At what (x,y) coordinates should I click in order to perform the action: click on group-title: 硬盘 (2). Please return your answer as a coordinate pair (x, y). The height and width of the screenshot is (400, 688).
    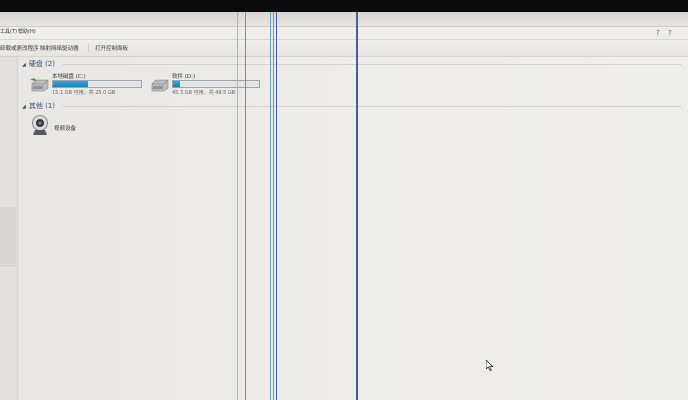
    Looking at the image, I should click on (41, 64).